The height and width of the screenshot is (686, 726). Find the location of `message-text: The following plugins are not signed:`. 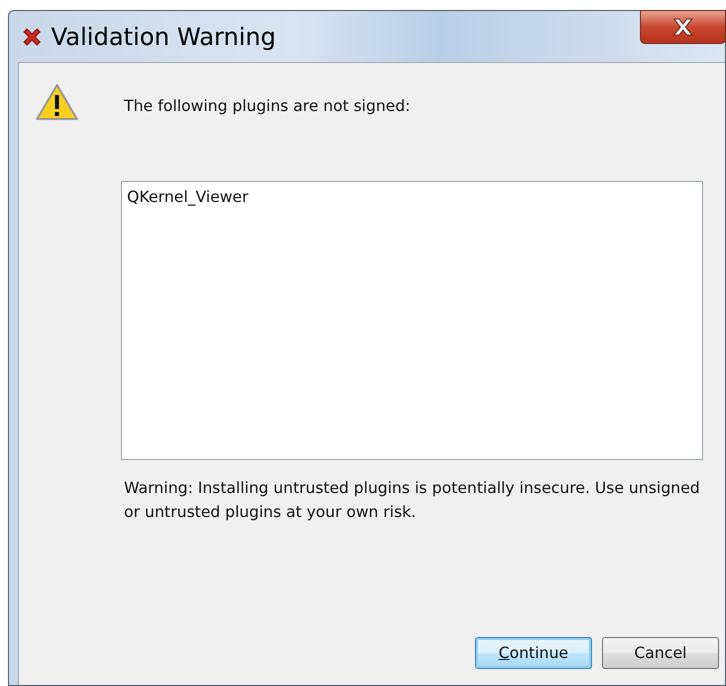

message-text: The following plugins are not signed: is located at coordinates (267, 106).